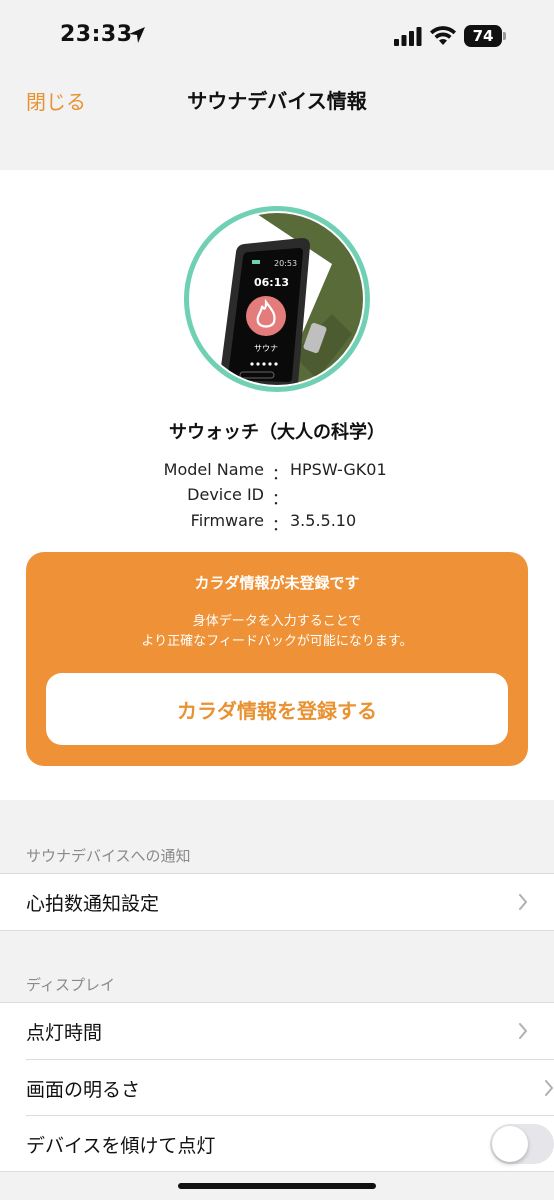  I want to click on settings-group-notify: 心拍数通知設定, so click(277, 902).